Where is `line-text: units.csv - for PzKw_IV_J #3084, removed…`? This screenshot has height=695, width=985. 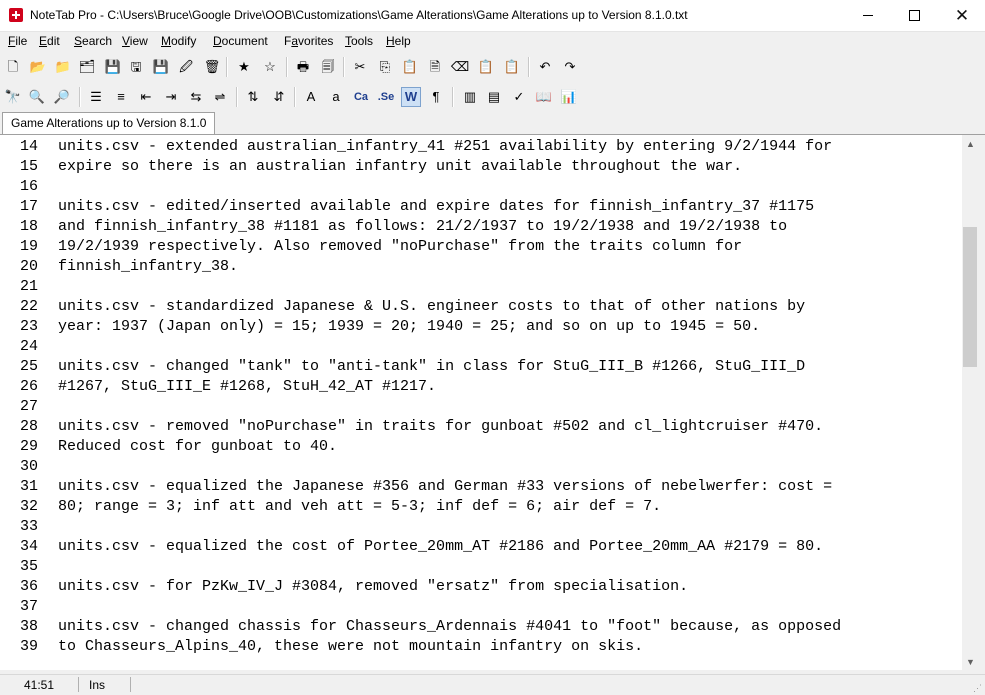 line-text: units.csv - for PzKw_IV_J #3084, removed… is located at coordinates (373, 587).